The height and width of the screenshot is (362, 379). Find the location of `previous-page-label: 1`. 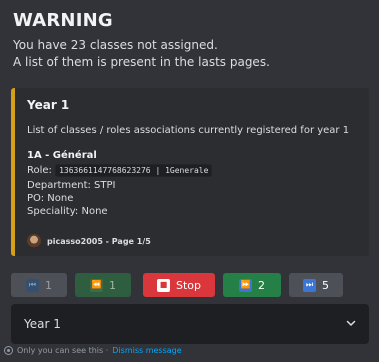

previous-page-label: 1 is located at coordinates (112, 285).